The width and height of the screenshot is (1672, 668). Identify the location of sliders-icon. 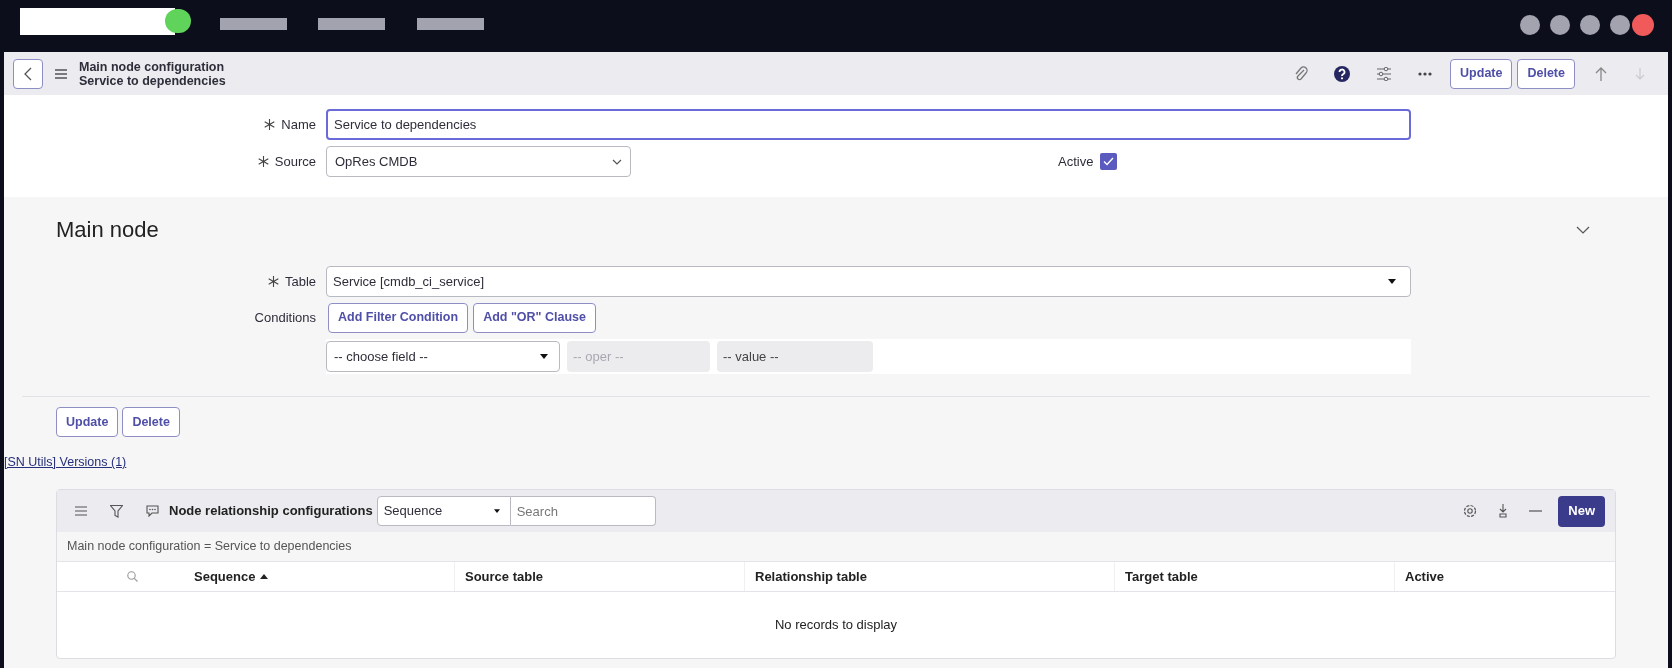
(1384, 73).